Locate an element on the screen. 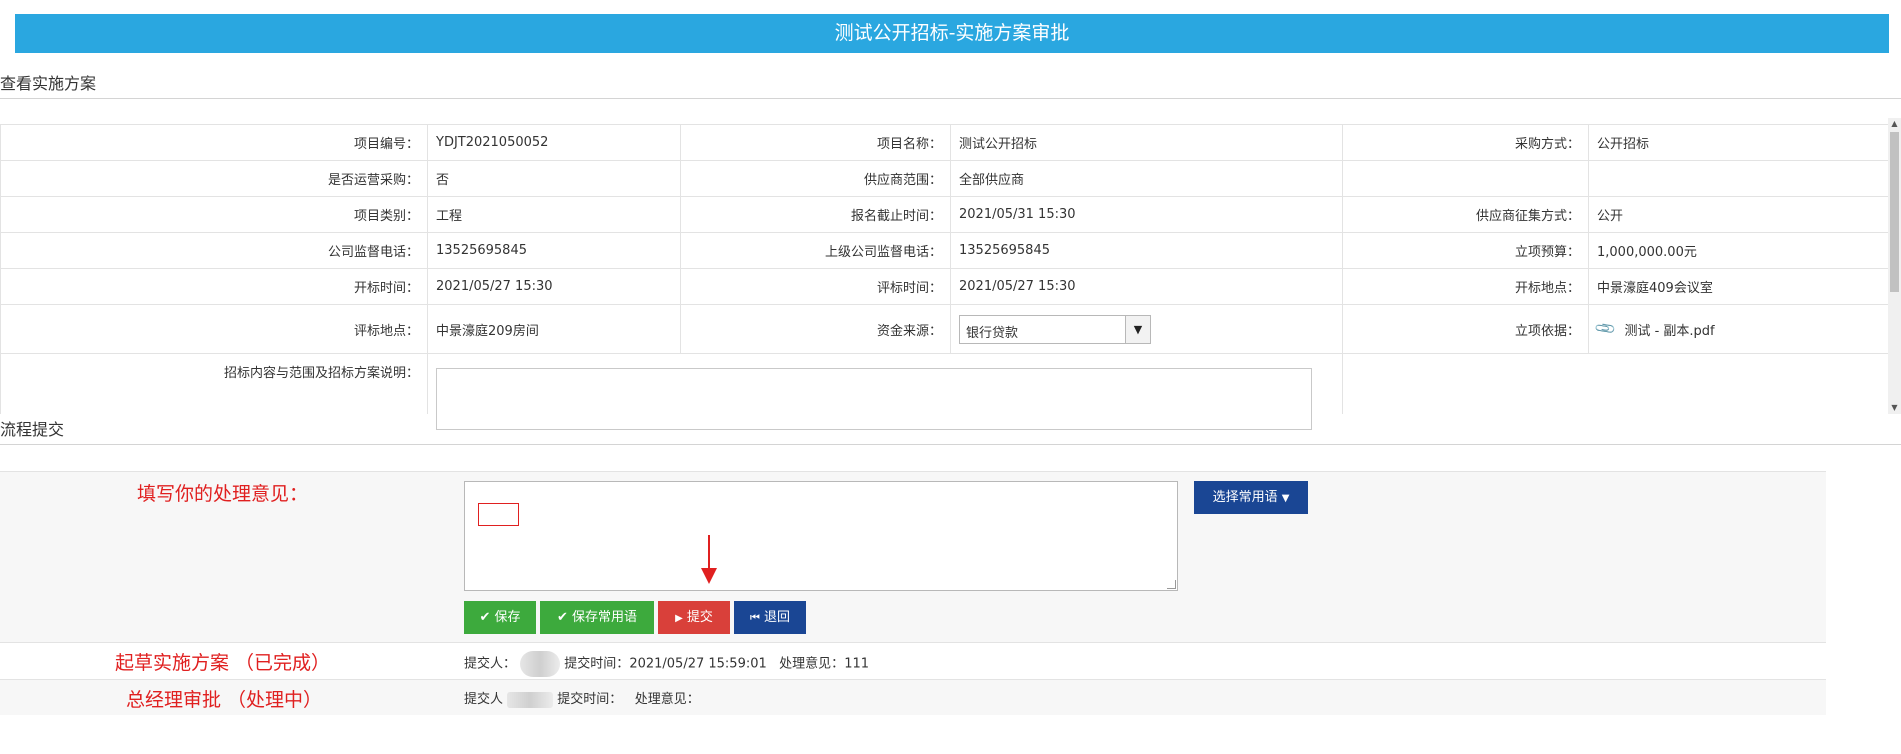 The width and height of the screenshot is (1901, 754). history-details: 提交人： 提交时间：2021/05/27 15:59:01 处理意见：111 is located at coordinates (666, 664).